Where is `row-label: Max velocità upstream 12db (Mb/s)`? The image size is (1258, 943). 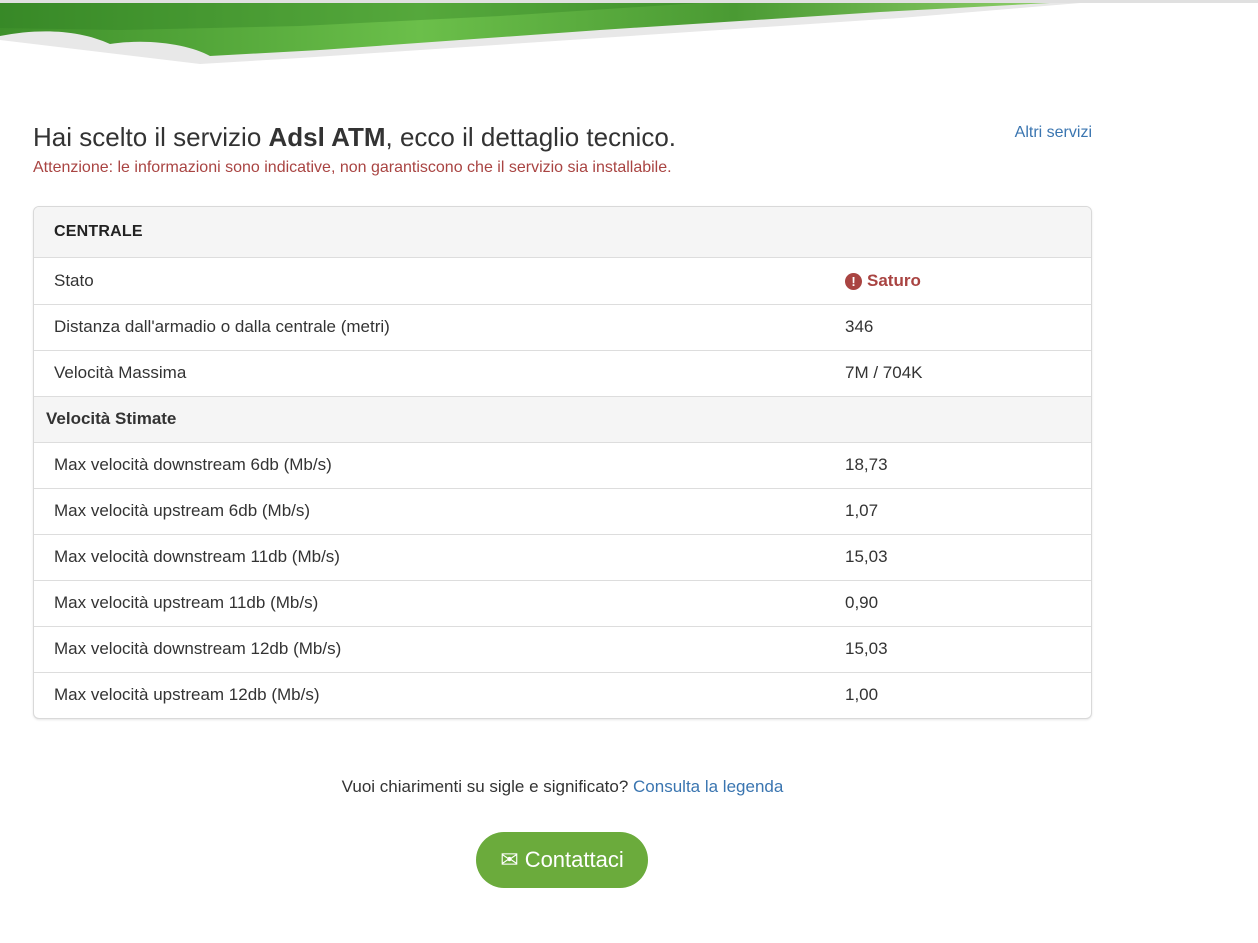 row-label: Max velocità upstream 12db (Mb/s) is located at coordinates (429, 694).